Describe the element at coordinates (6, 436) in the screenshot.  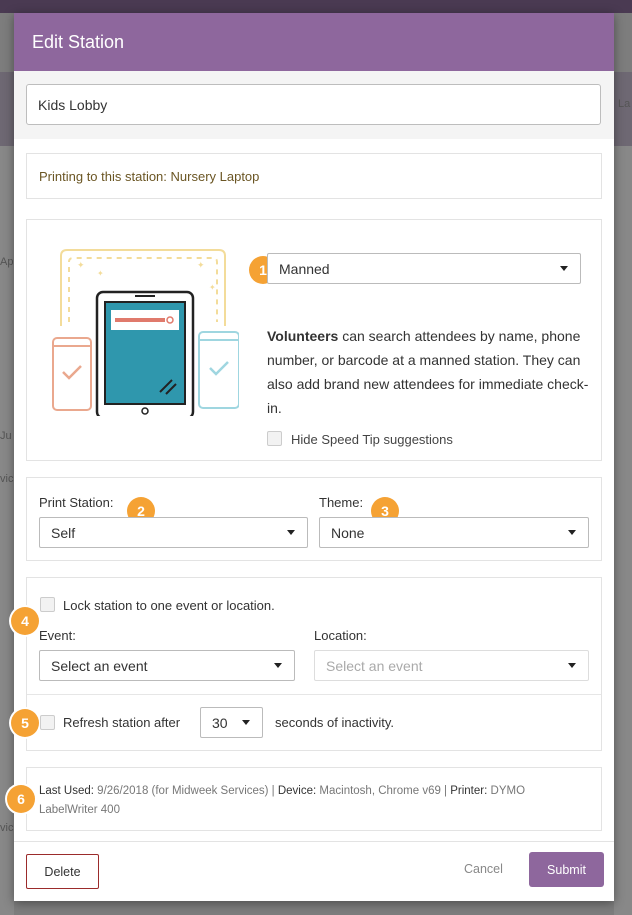
I see `background-text: Ju` at that location.